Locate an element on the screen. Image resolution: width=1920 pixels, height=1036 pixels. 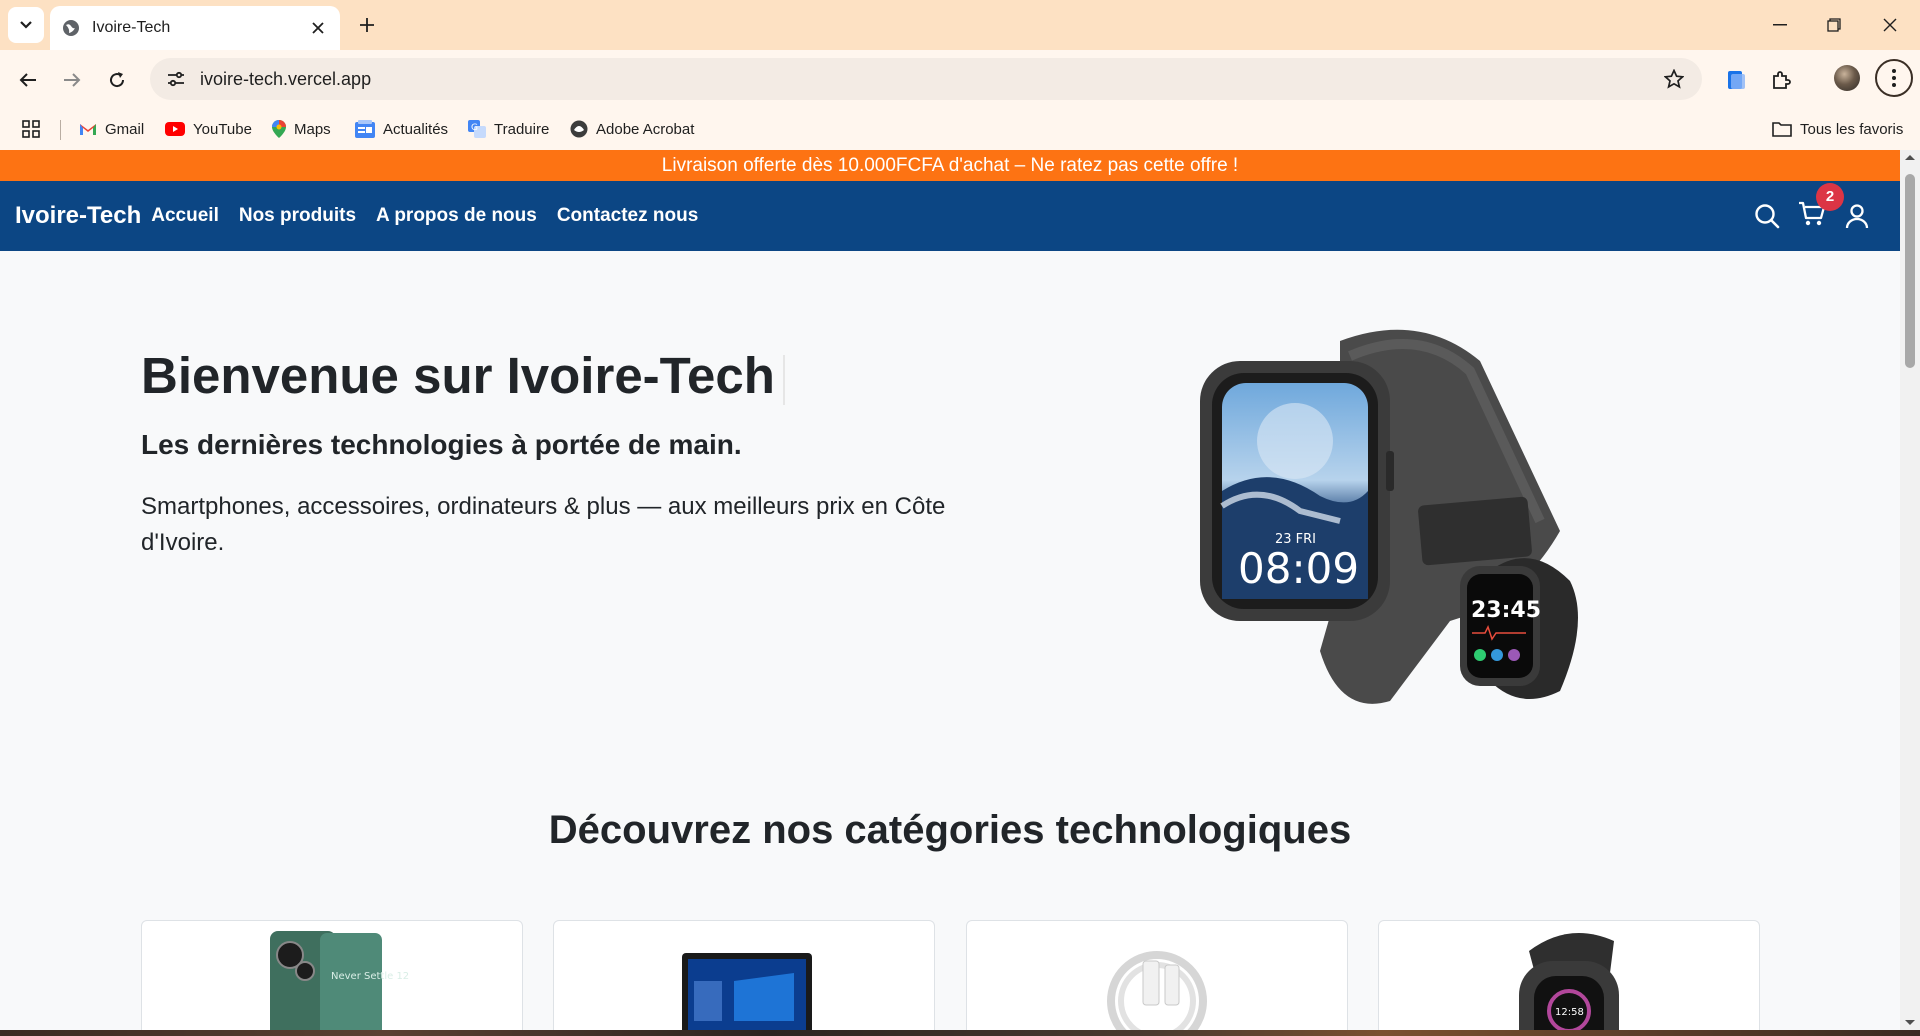
usb-cable-image is located at coordinates (1157, 990).